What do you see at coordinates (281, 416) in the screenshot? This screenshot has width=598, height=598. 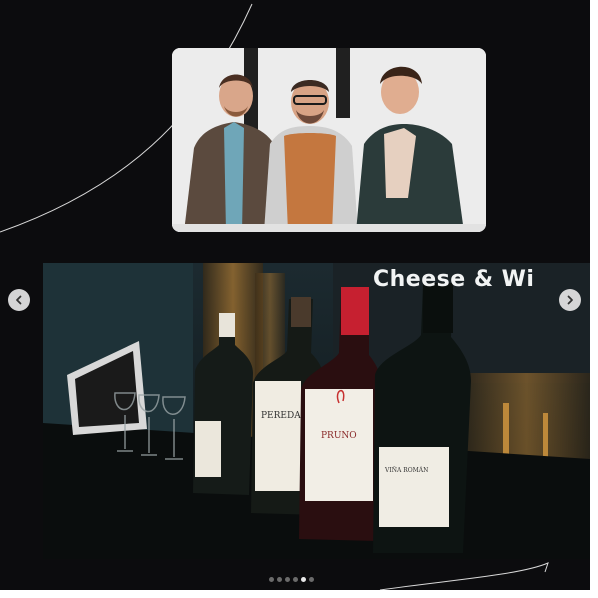 I see `bottle-label-pereda: PEREDA` at bounding box center [281, 416].